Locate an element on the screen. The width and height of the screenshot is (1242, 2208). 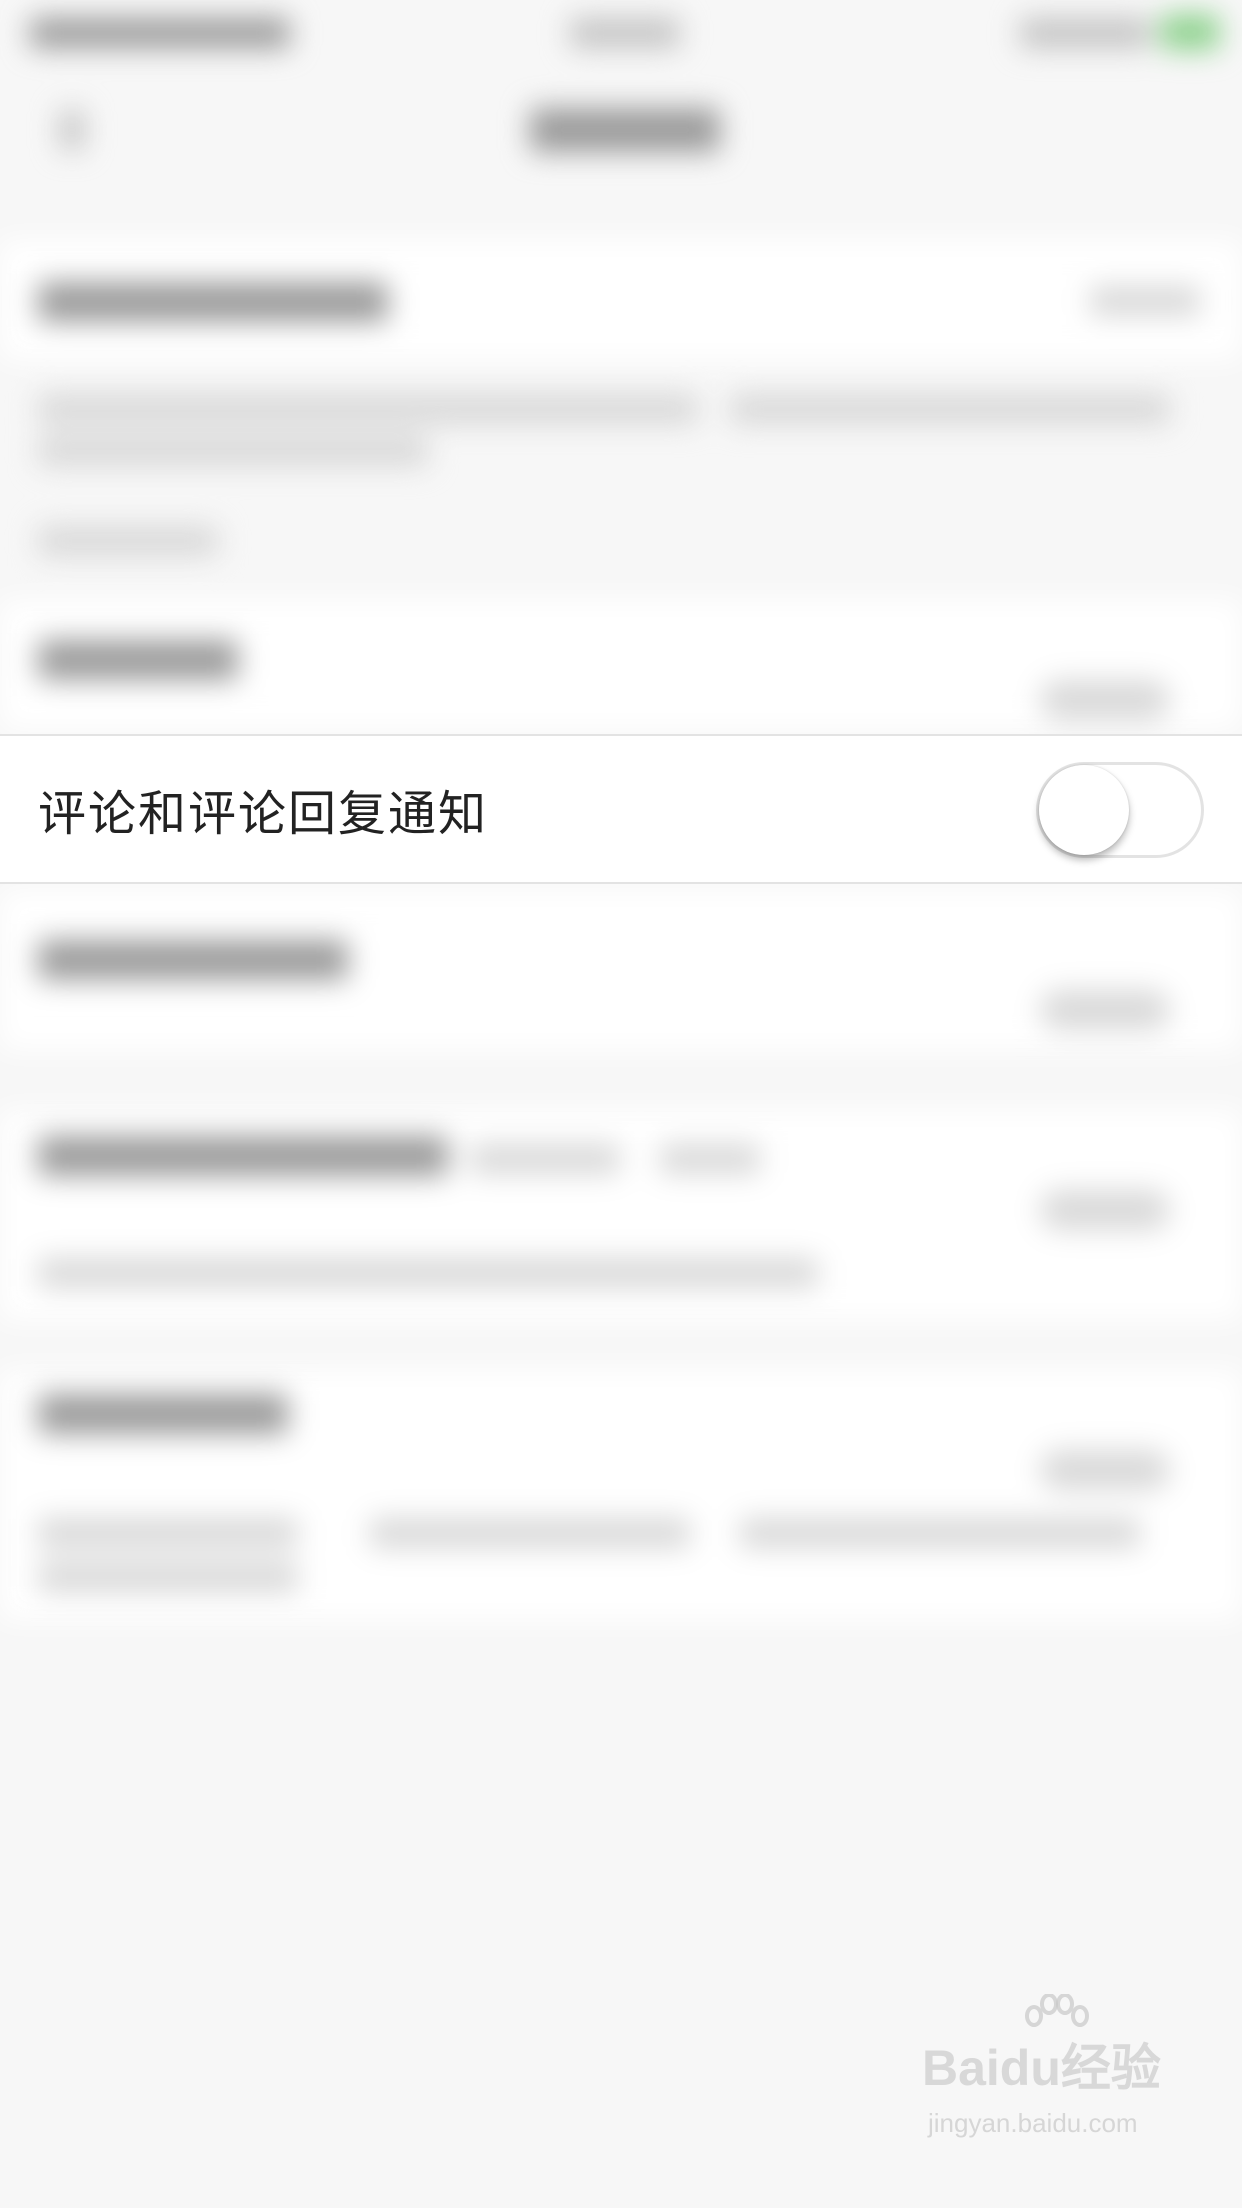
baidu-jingyan-watermark: Baidu经验 jingyan.baidu.com is located at coordinates (1047, 2081).